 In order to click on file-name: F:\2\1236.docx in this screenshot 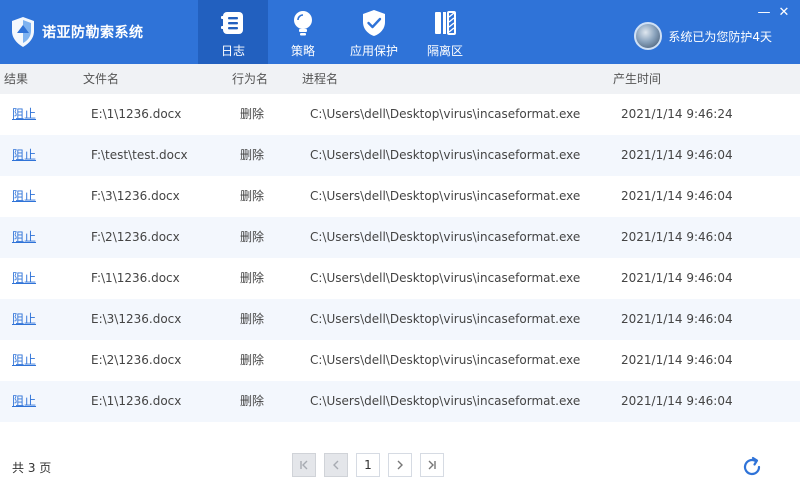, I will do `click(135, 237)`.